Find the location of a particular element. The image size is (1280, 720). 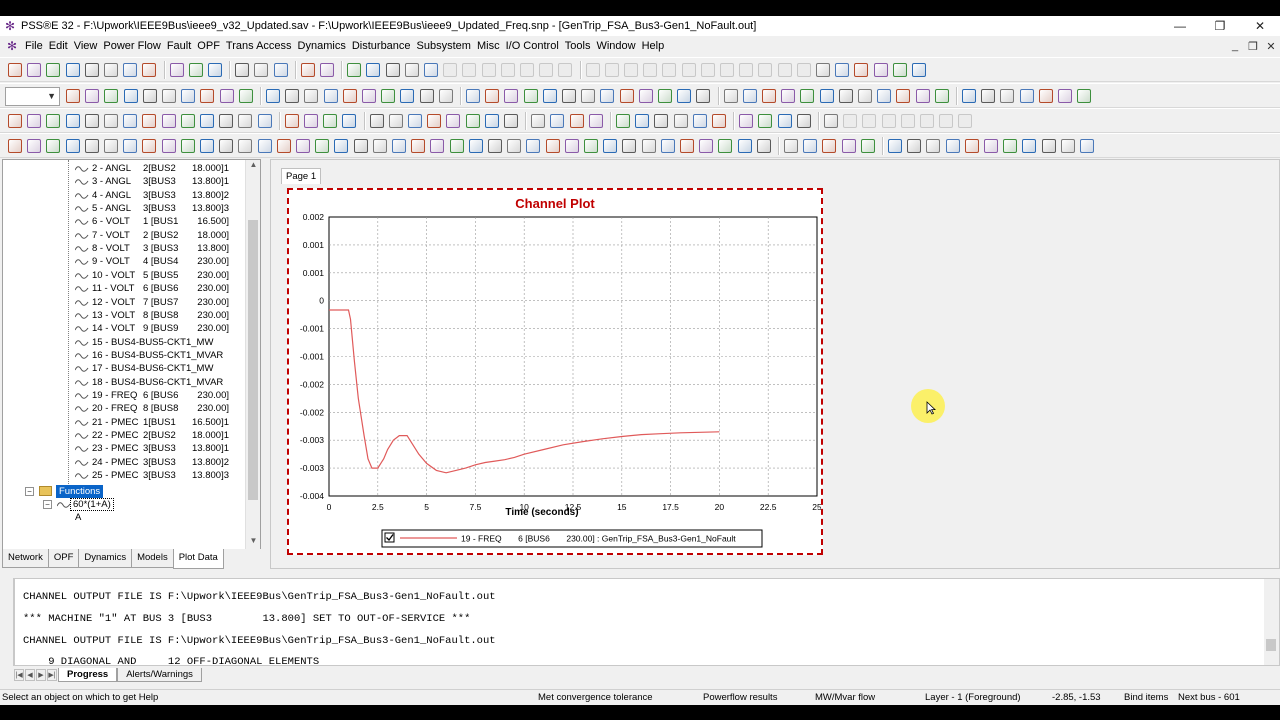

channel-item: 9 - VOLT 4 [BUS4 230.00] is located at coordinates (124, 261).